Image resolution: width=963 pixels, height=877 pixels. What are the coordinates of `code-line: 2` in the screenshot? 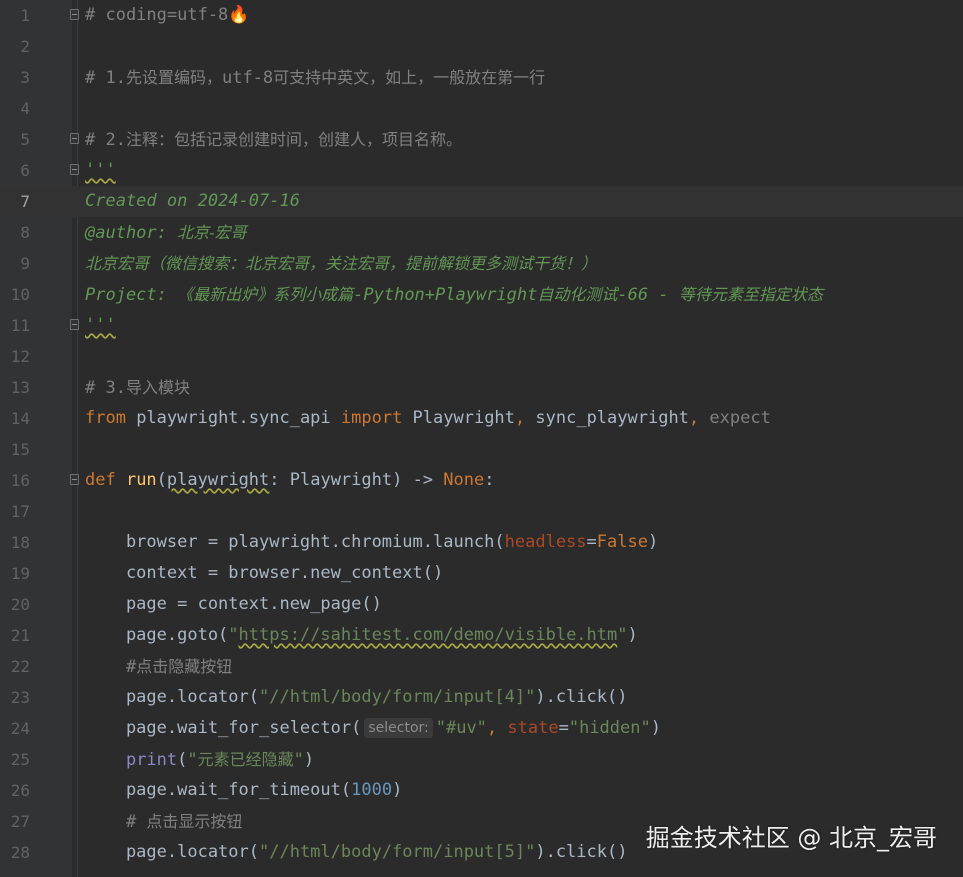 It's located at (481, 46).